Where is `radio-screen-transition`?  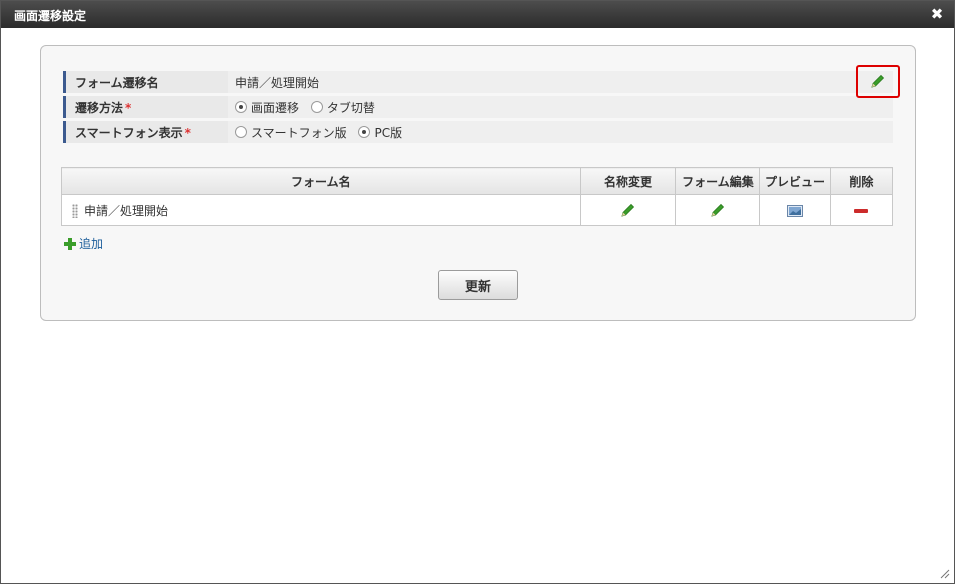 radio-screen-transition is located at coordinates (241, 106).